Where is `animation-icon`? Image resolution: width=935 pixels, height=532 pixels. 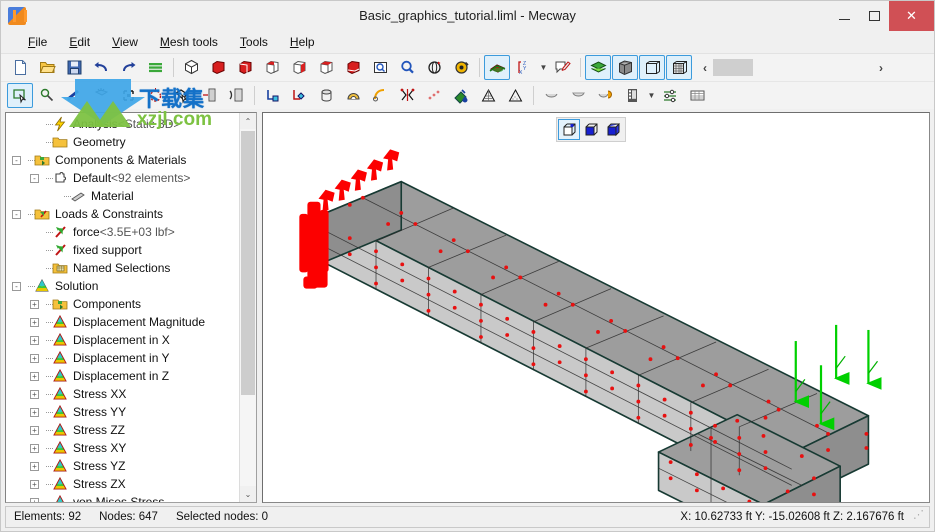 animation-icon is located at coordinates (632, 95).